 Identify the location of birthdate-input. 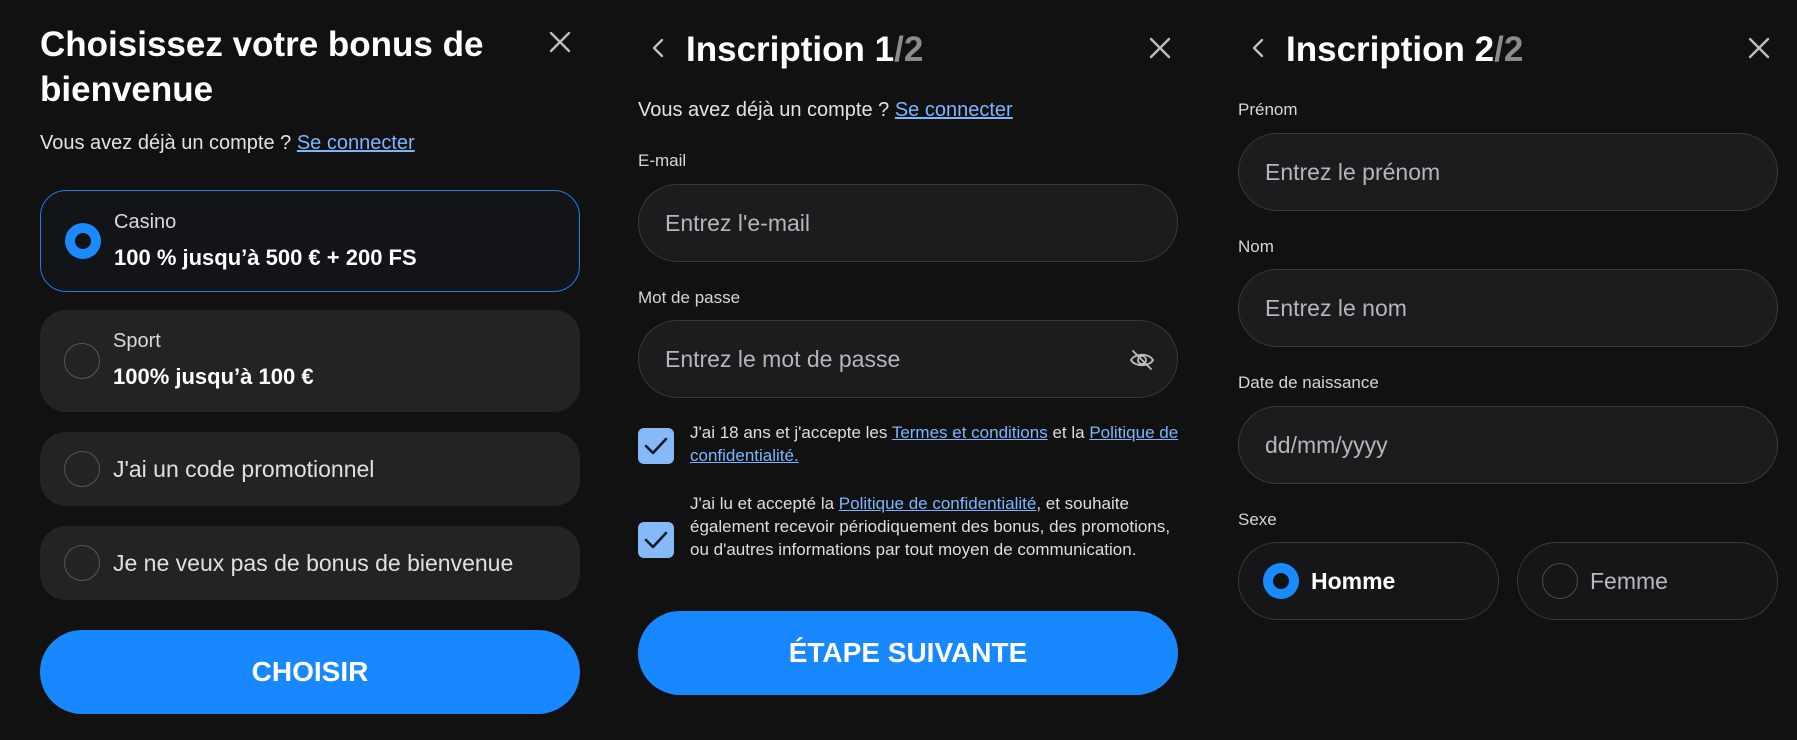
(1508, 445).